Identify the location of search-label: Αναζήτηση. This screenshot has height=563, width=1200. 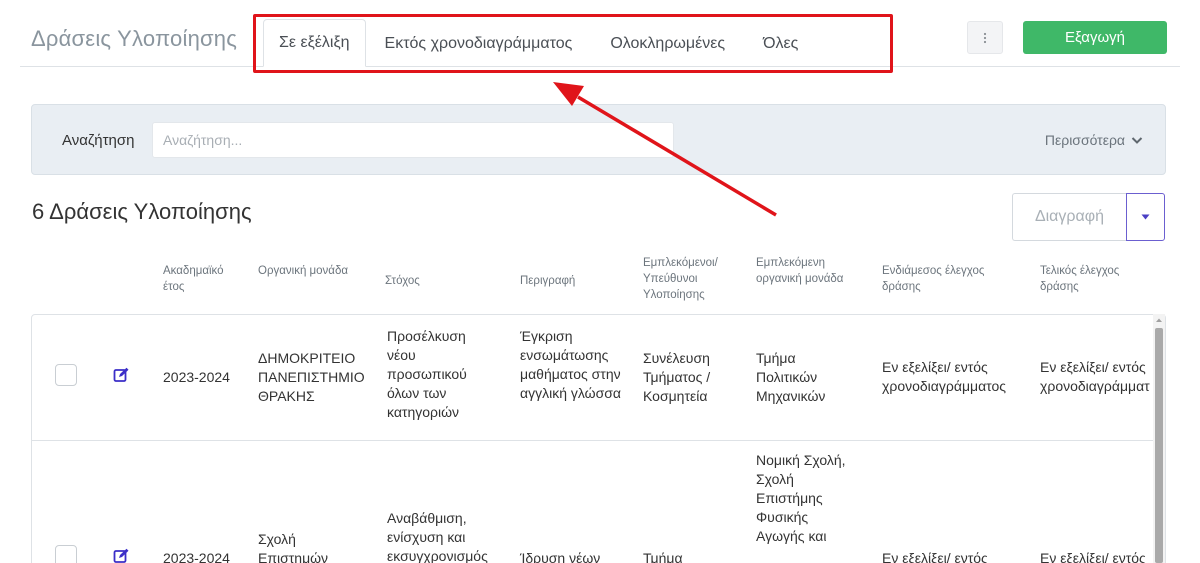
(98, 140).